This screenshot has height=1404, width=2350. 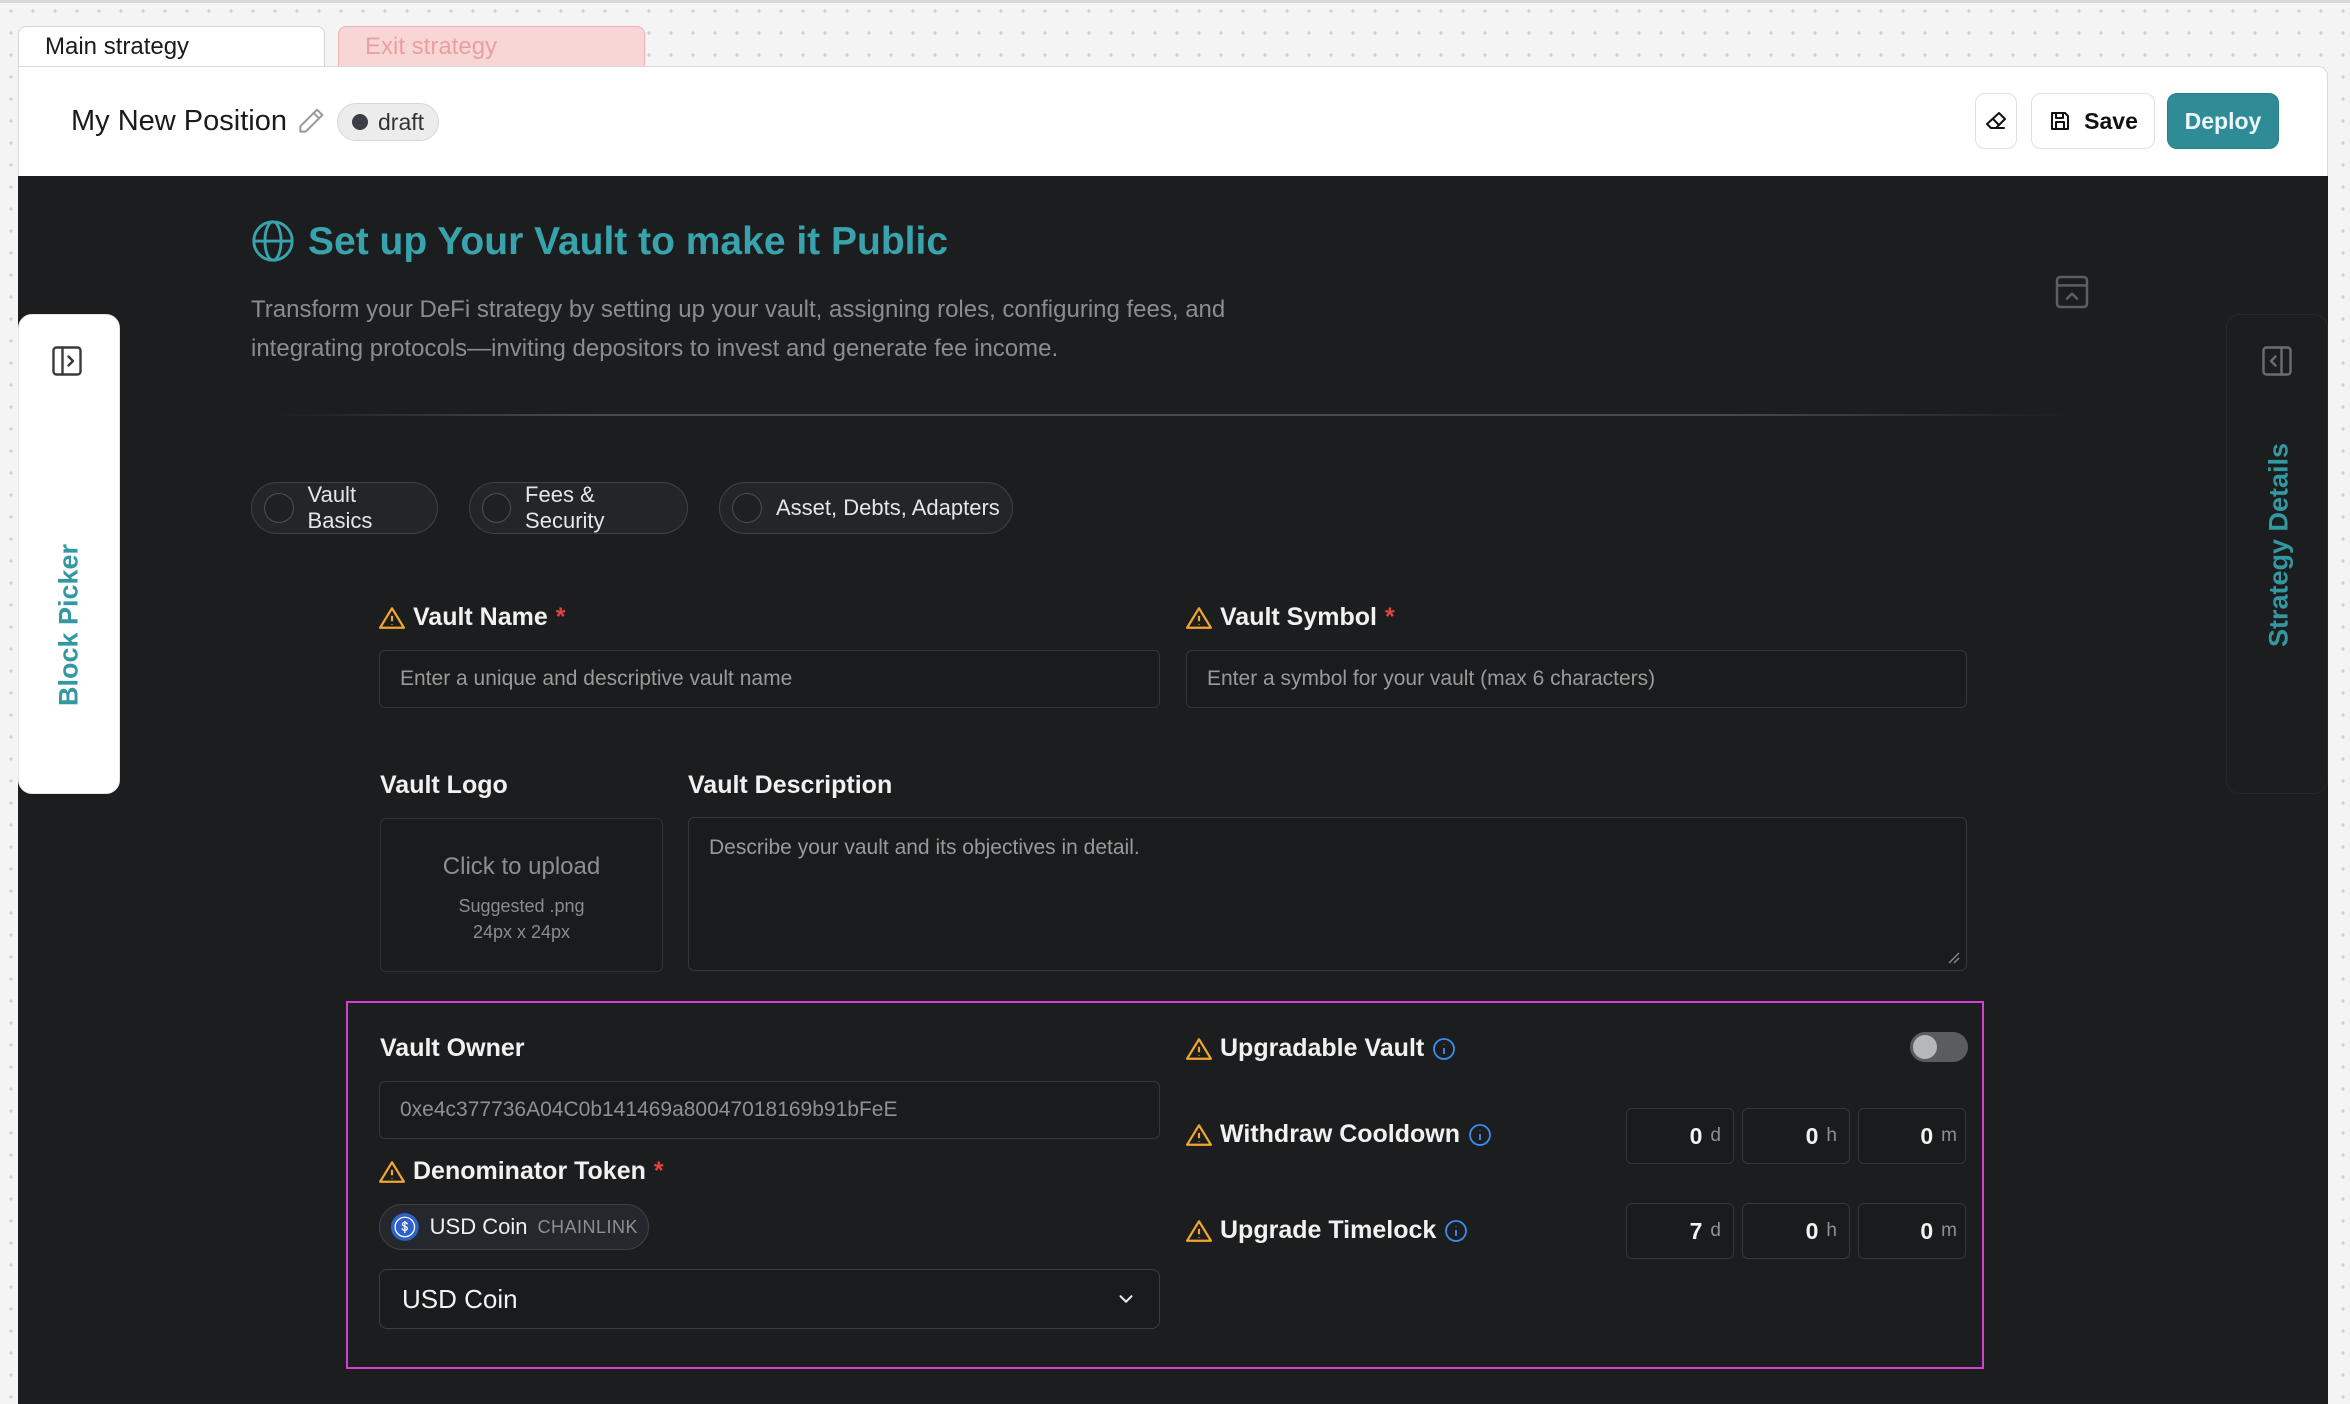 What do you see at coordinates (460, 1298) in the screenshot?
I see `select-value: USD Coin` at bounding box center [460, 1298].